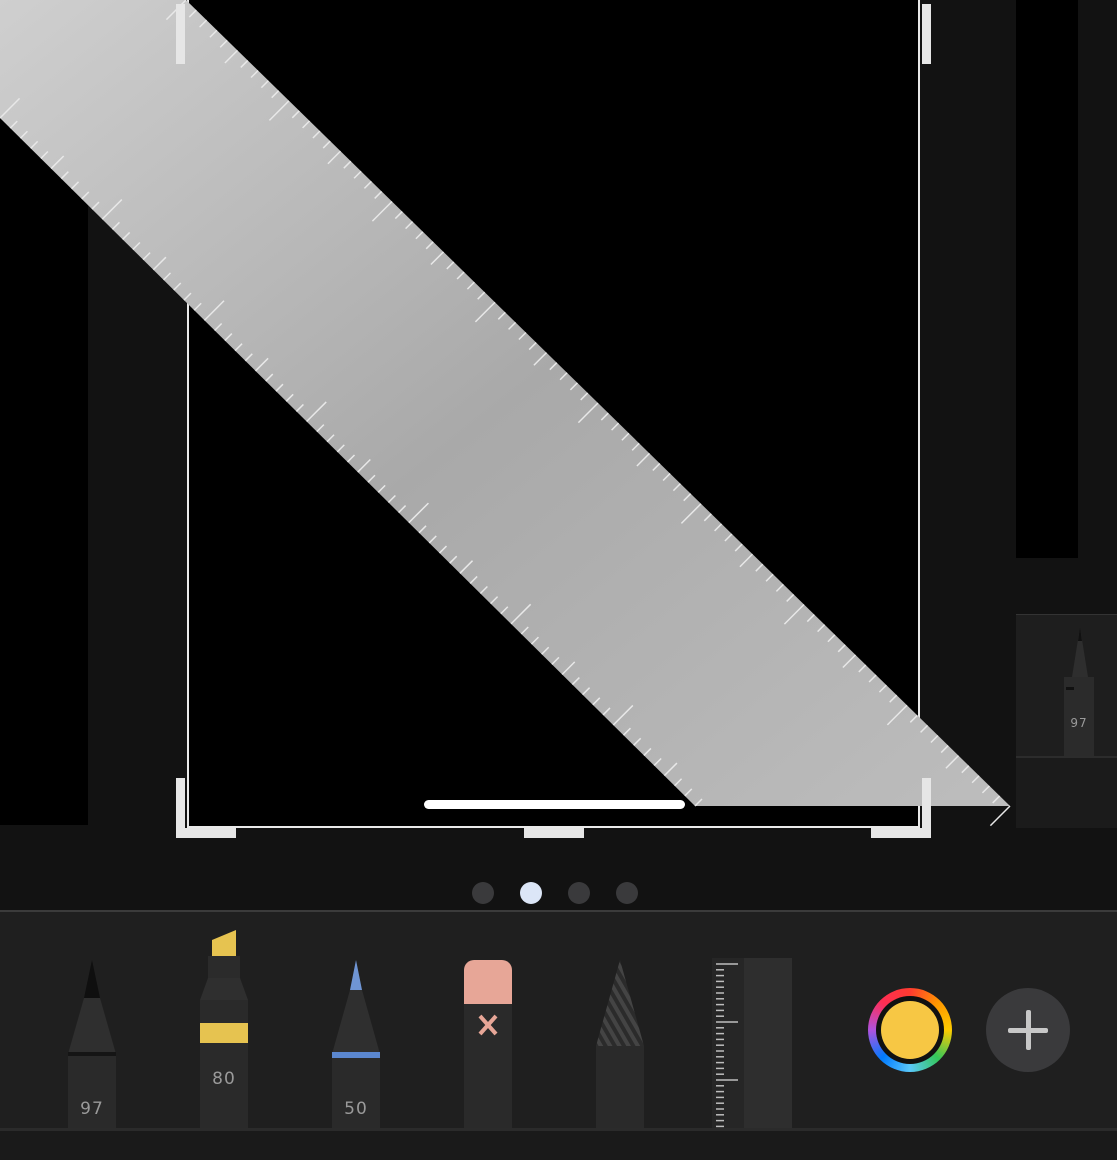 Image resolution: width=1117 pixels, height=1160 pixels. Describe the element at coordinates (180, 34) in the screenshot. I see `crop-handle-top-left` at that location.